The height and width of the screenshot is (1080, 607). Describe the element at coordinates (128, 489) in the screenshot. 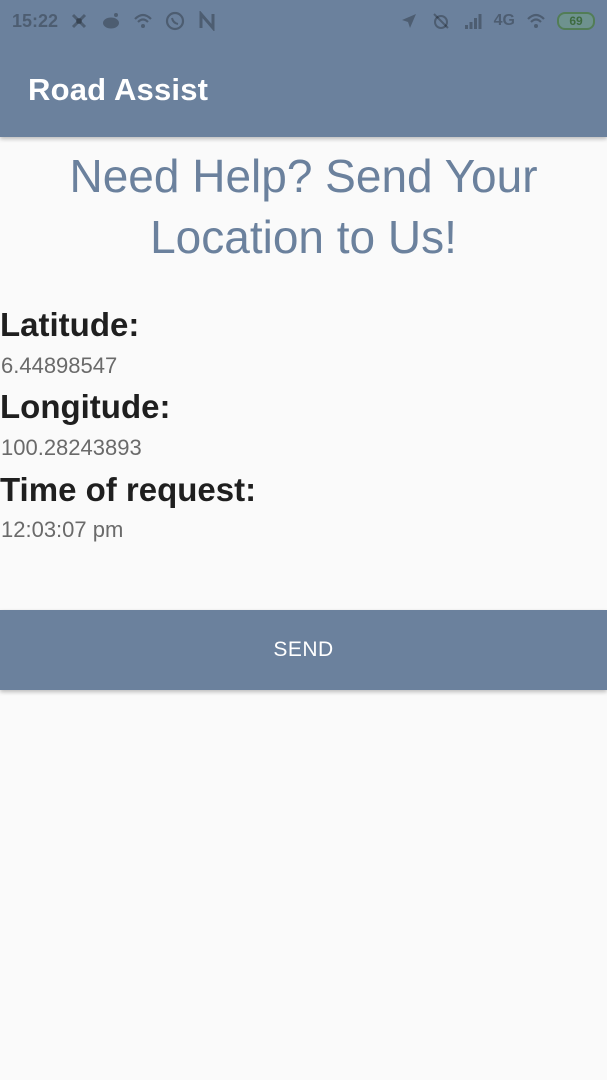

I see `time-of-request-label: Time of request:` at that location.